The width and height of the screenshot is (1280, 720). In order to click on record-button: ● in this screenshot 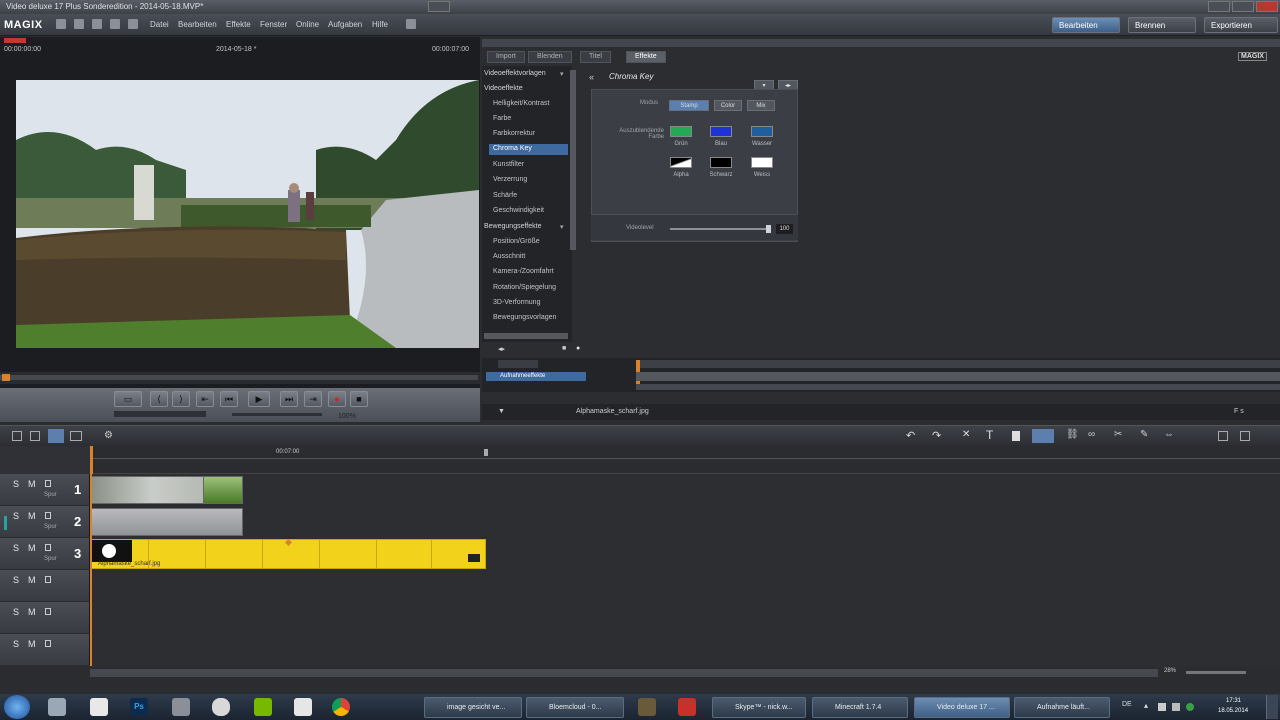, I will do `click(337, 399)`.